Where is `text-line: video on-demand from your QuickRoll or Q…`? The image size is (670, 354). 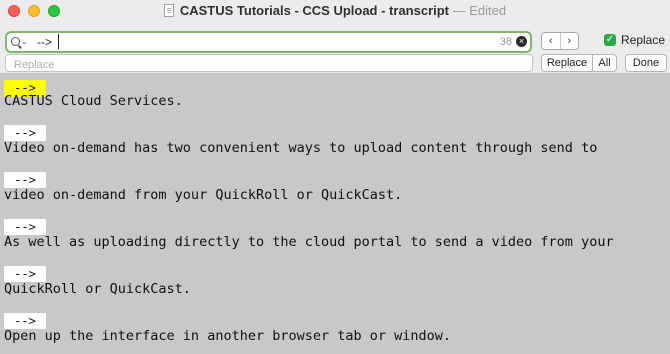
text-line: video on-demand from your QuickRoll or Q… is located at coordinates (203, 195).